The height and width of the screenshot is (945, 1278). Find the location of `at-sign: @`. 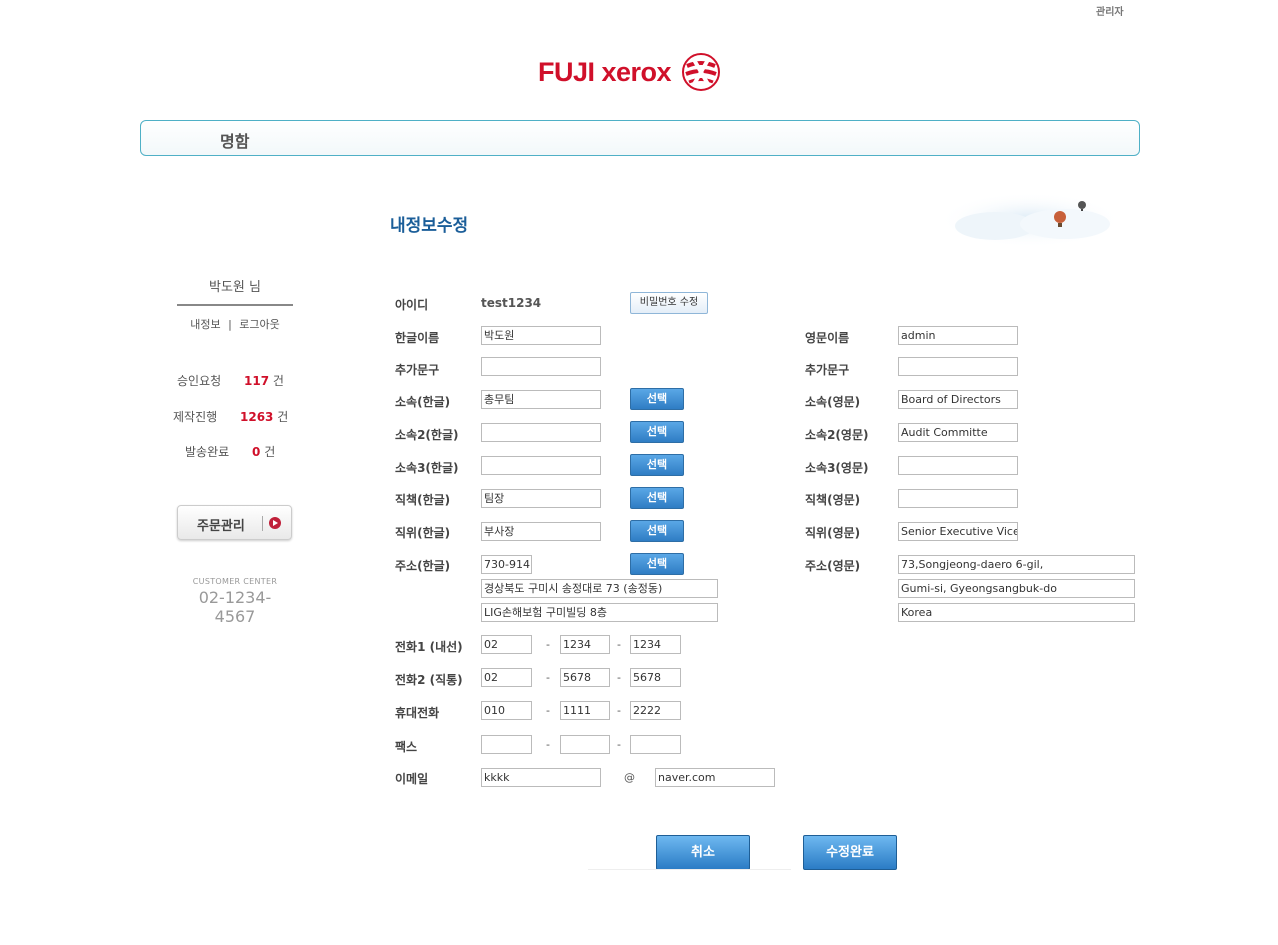

at-sign: @ is located at coordinates (629, 777).